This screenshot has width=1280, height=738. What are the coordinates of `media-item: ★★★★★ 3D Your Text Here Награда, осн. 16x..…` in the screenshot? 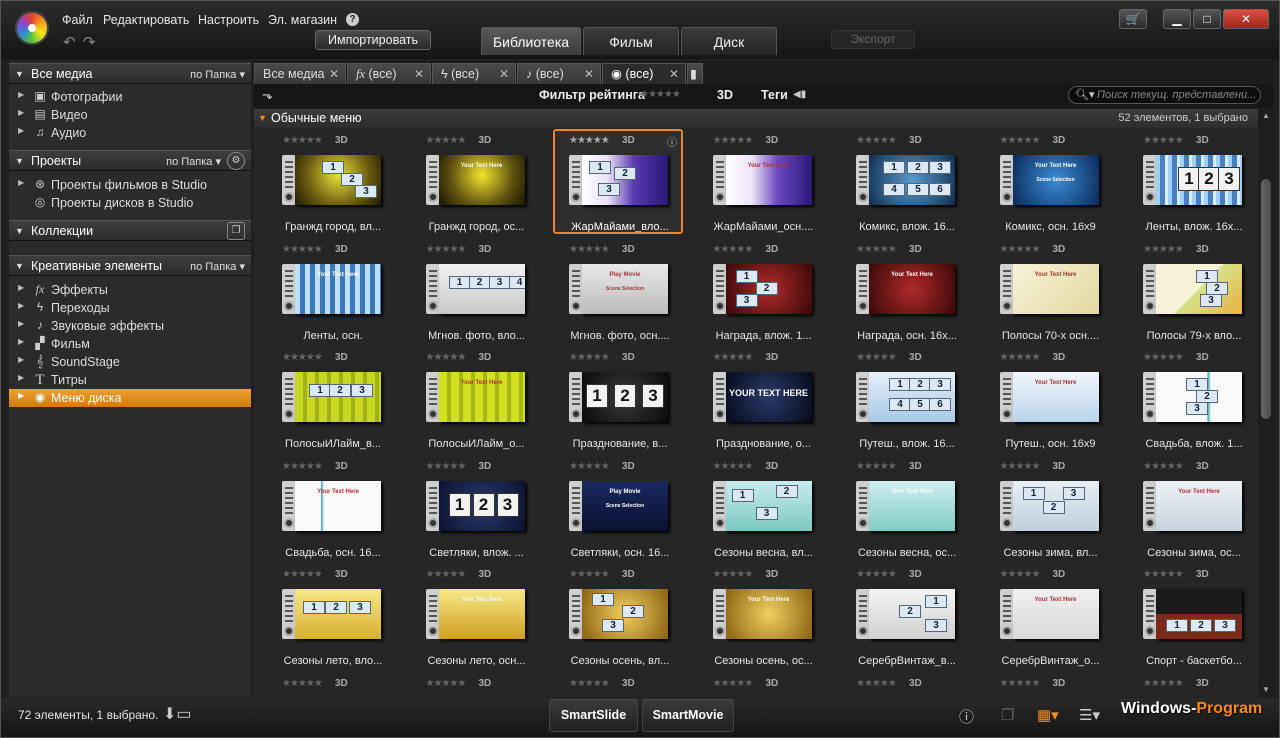 It's located at (907, 292).